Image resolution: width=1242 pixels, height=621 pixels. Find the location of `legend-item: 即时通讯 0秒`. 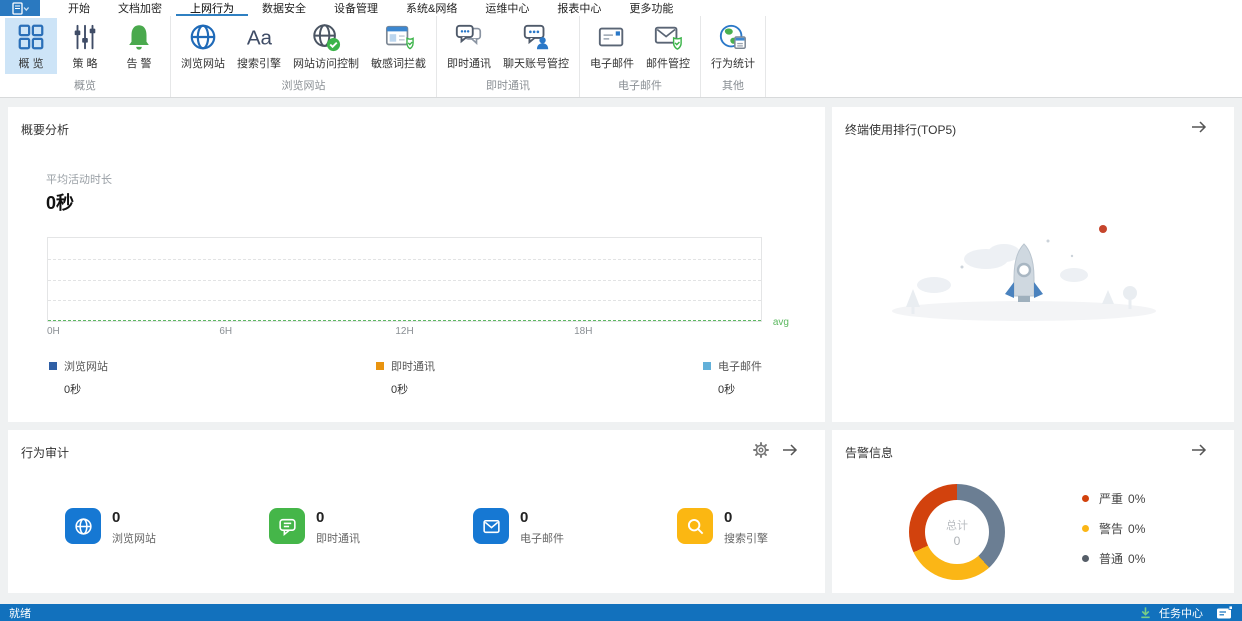

legend-item: 即时通讯 0秒 is located at coordinates (405, 377).